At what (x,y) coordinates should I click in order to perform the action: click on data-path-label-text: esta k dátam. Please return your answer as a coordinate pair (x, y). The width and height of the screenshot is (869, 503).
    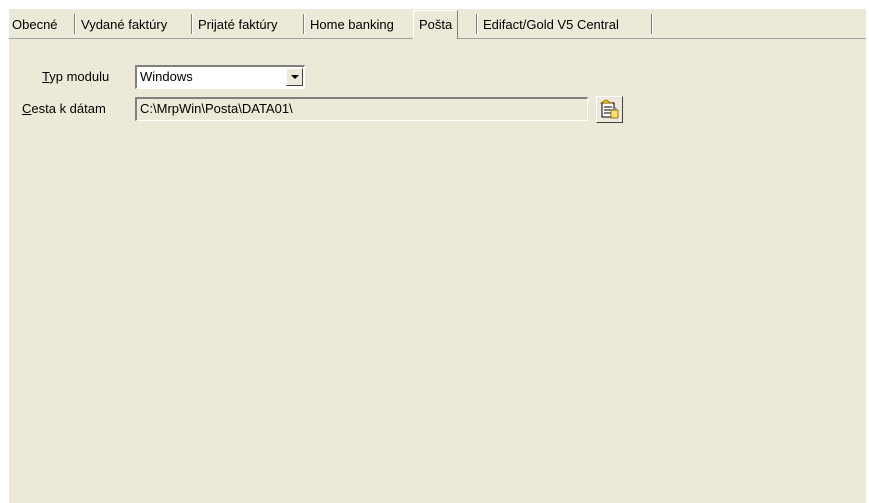
    Looking at the image, I should click on (68, 108).